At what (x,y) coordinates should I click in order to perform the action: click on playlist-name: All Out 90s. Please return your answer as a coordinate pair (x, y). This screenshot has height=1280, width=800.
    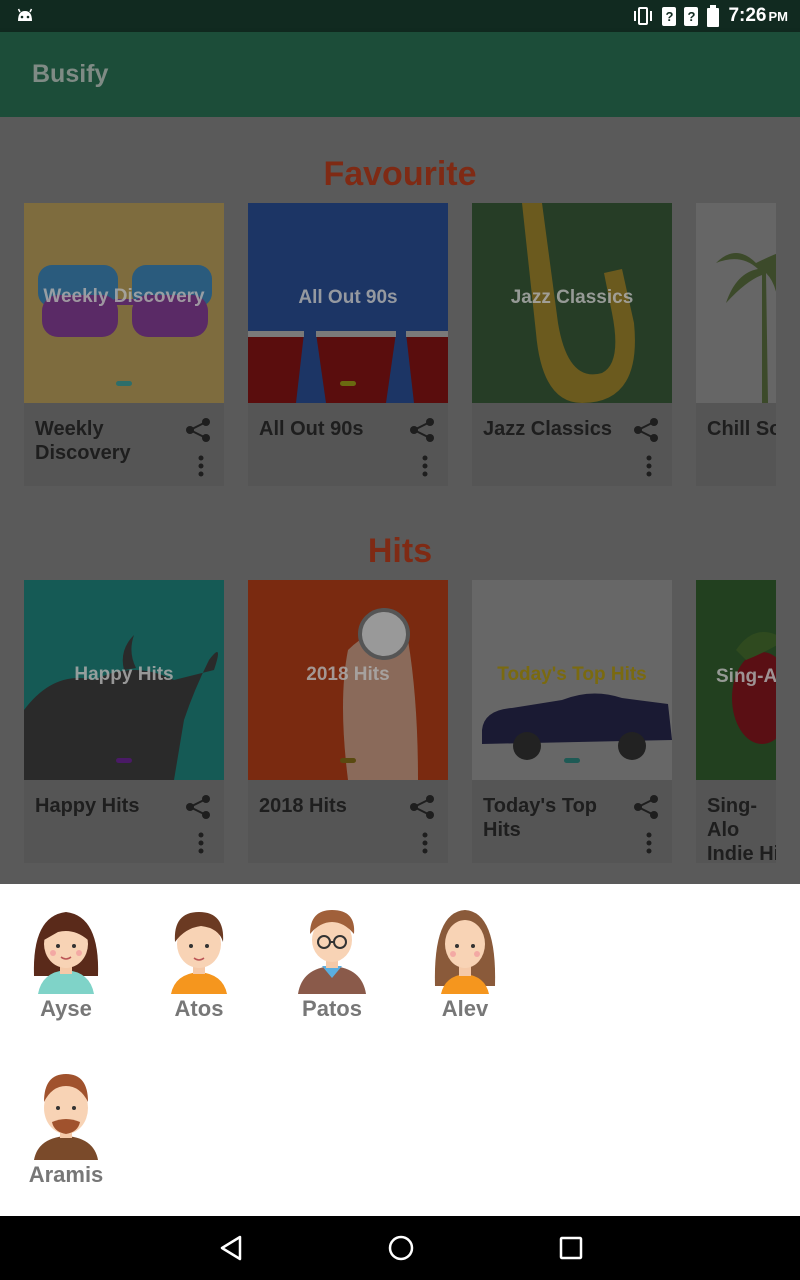
    Looking at the image, I should click on (311, 429).